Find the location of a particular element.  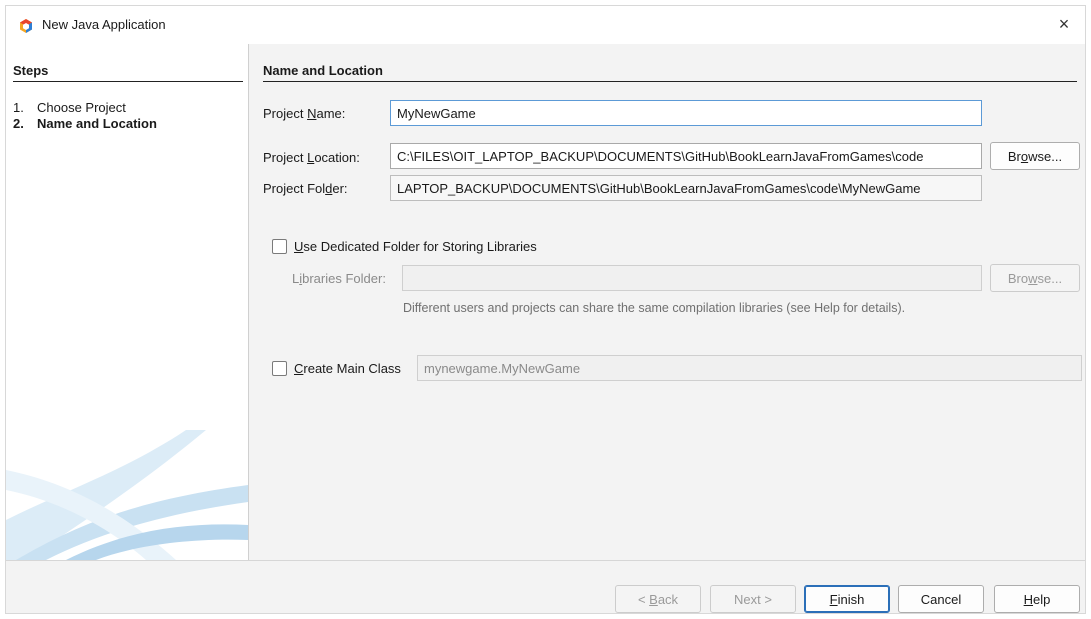

step-choose-project: 1. Choose Project is located at coordinates (69, 107).